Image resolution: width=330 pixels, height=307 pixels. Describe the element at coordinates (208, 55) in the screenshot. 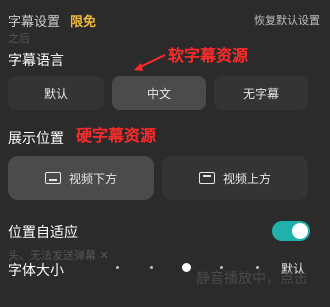

I see `soft-subtitle-annotation: 软字幕资源` at that location.